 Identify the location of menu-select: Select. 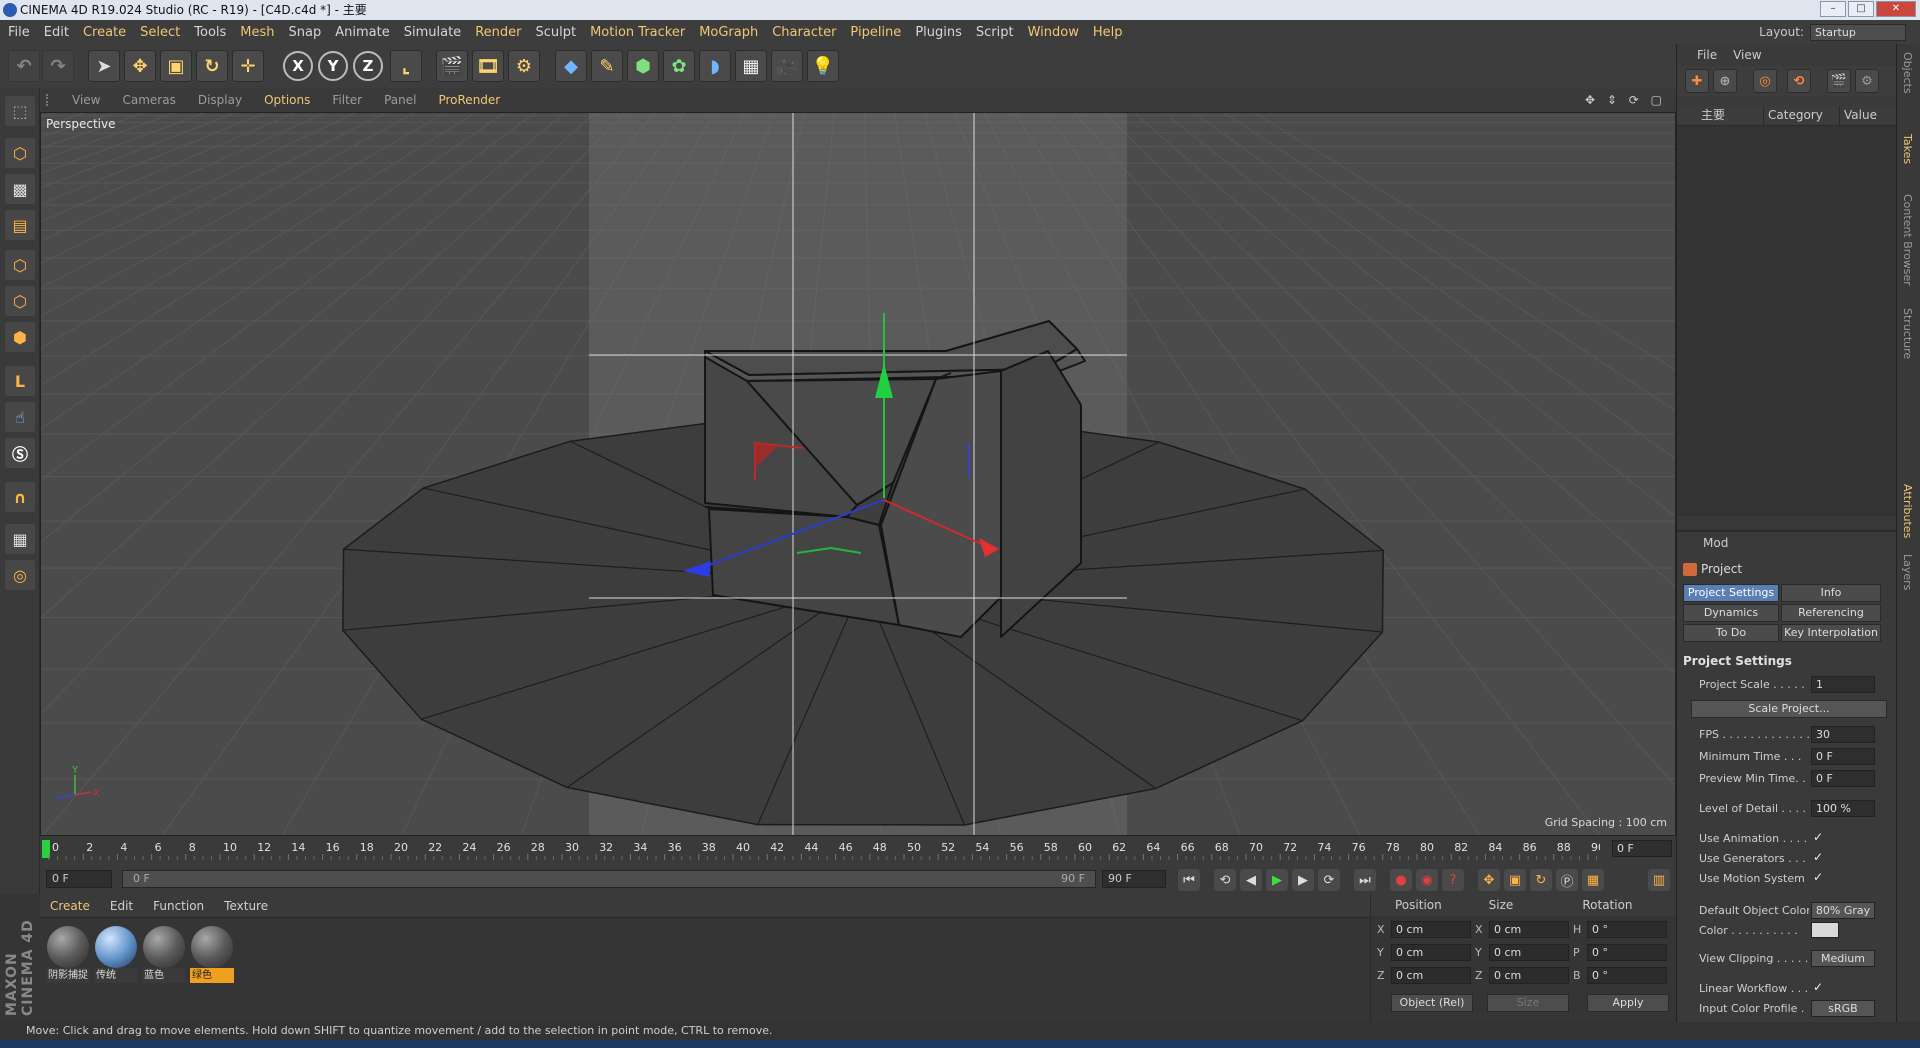
(160, 32).